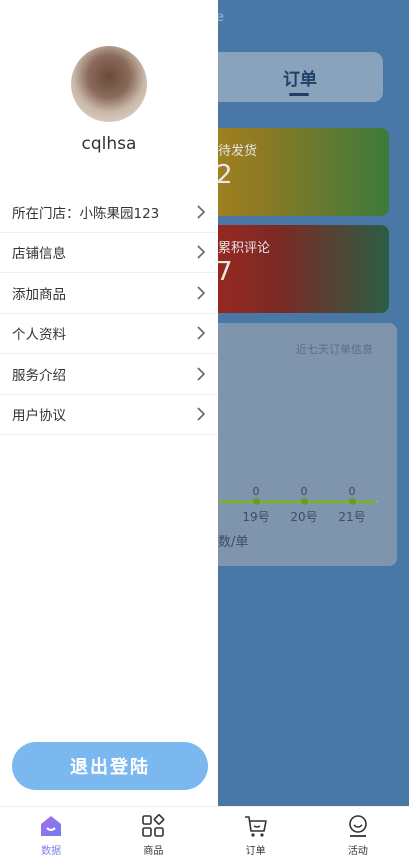 This screenshot has width=409, height=858. What do you see at coordinates (256, 517) in the screenshot?
I see `chart-x-tick-label: 19号` at bounding box center [256, 517].